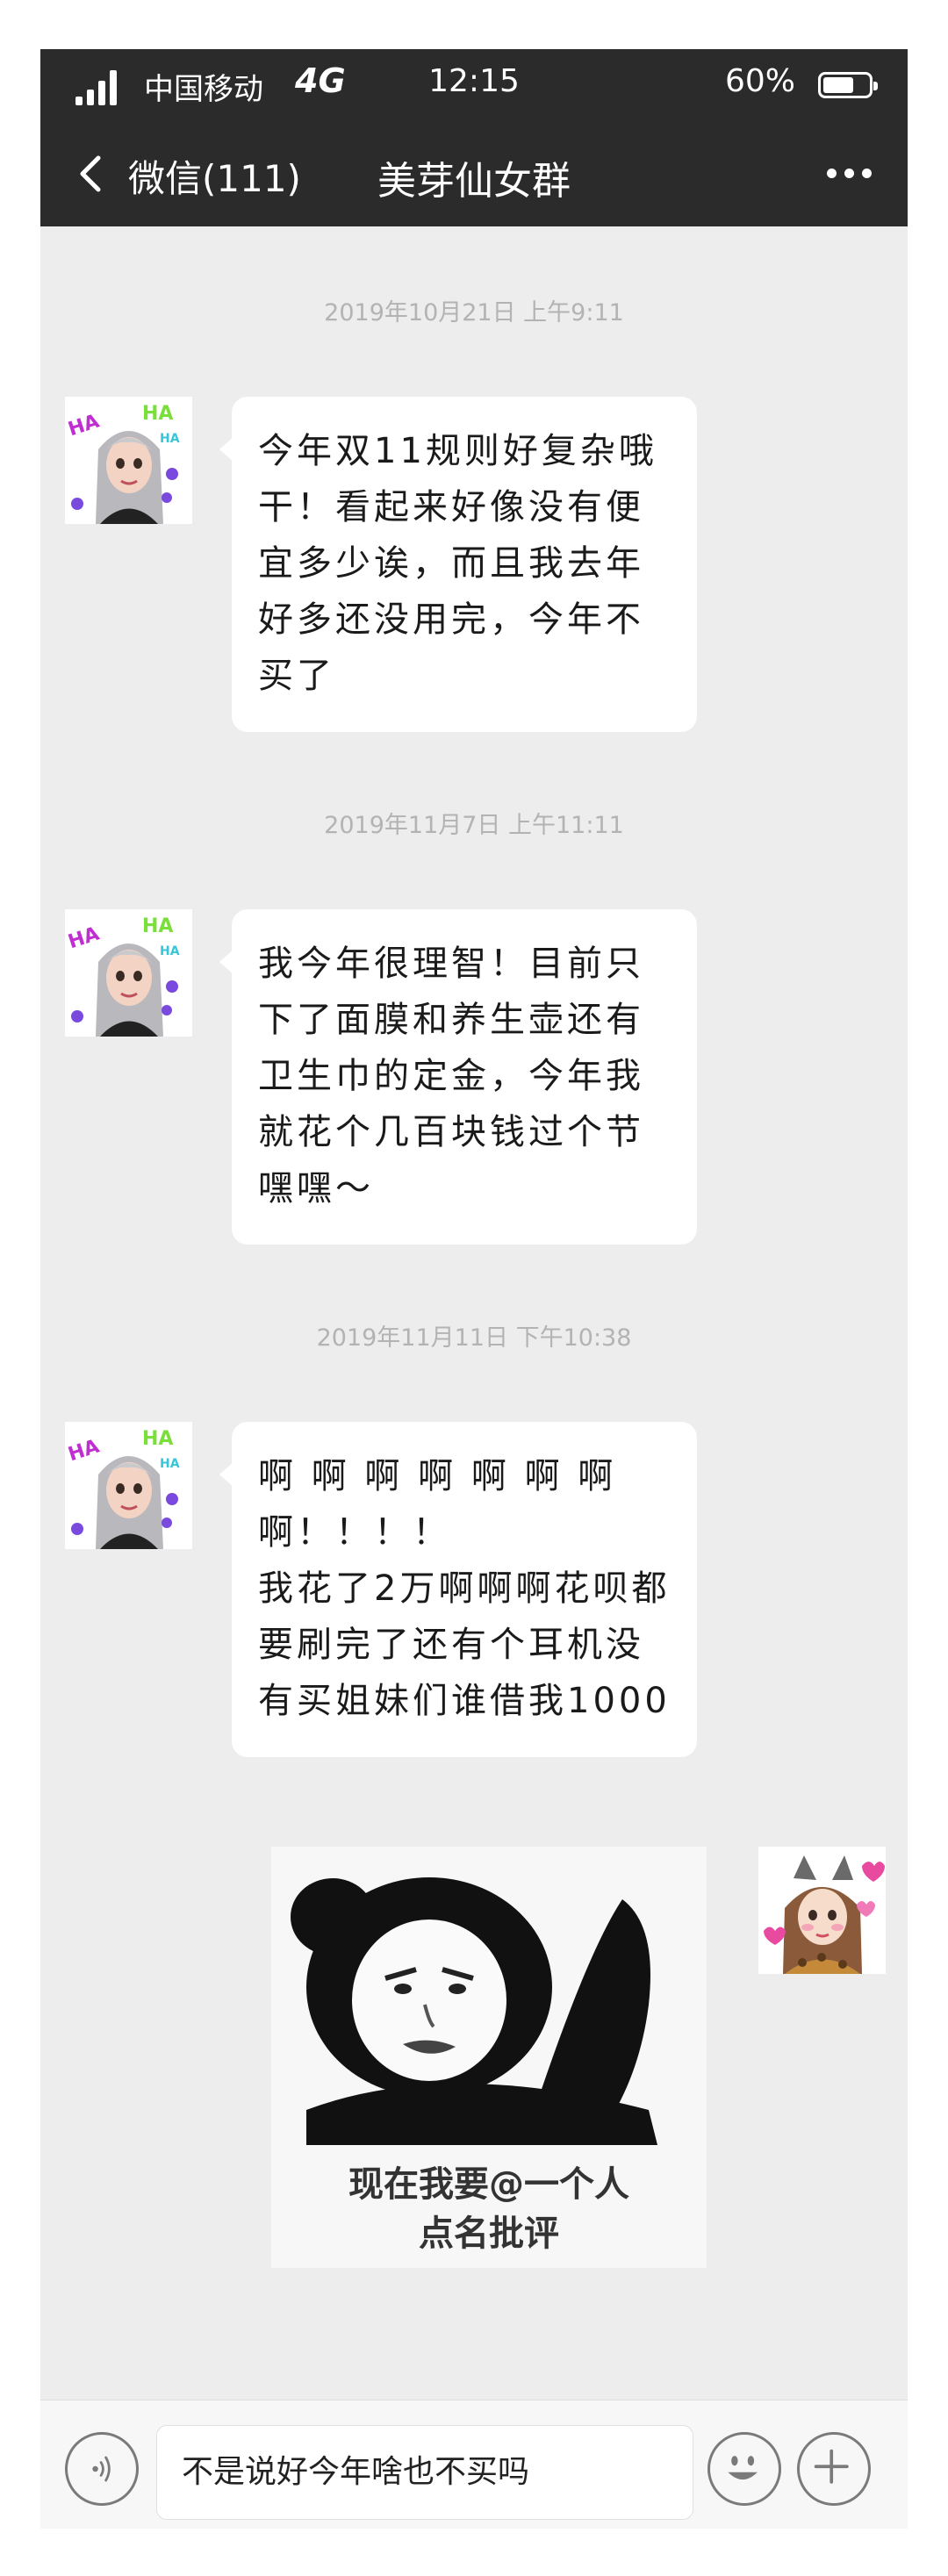  I want to click on battery-percent: 60%, so click(760, 81).